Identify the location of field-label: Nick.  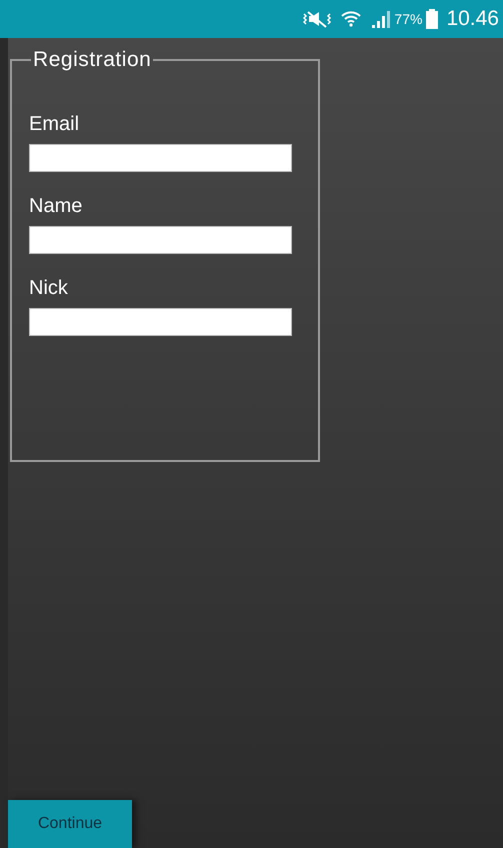
(49, 288).